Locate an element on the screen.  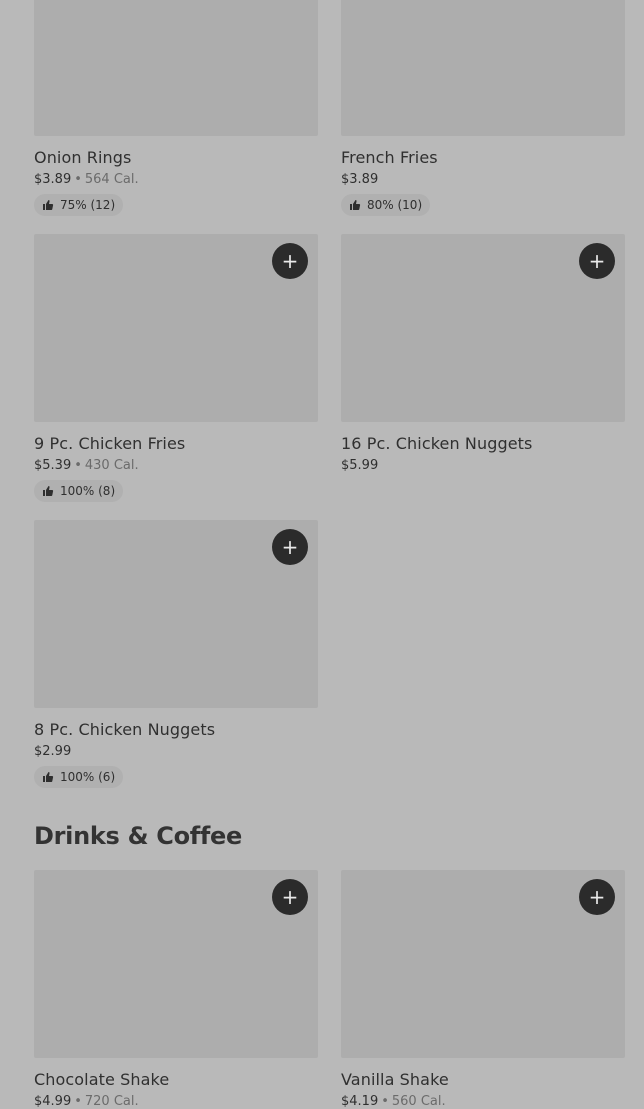
item-meta: $2.99 is located at coordinates (176, 751).